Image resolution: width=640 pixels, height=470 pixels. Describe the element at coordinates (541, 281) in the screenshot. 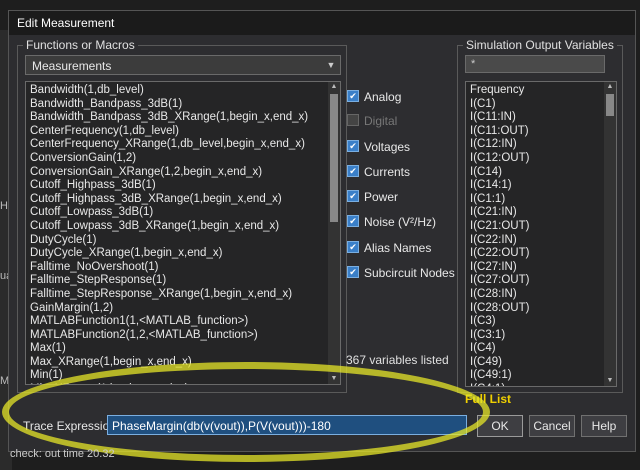

I see `output-variable-item: I(C27:OUT)` at that location.